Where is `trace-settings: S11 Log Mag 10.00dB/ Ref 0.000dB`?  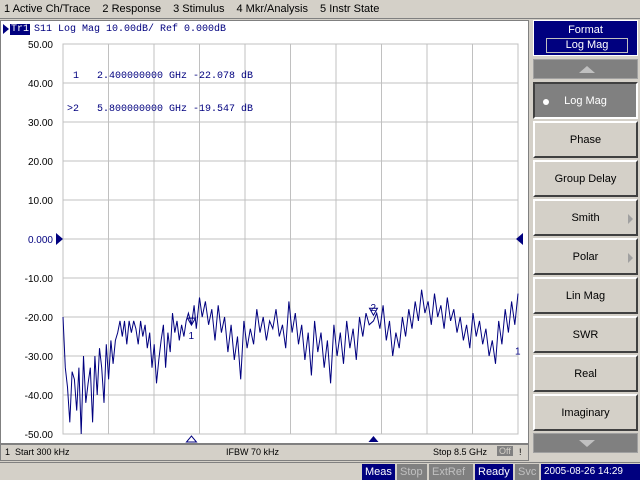 trace-settings: S11 Log Mag 10.00dB/ Ref 0.000dB is located at coordinates (130, 29).